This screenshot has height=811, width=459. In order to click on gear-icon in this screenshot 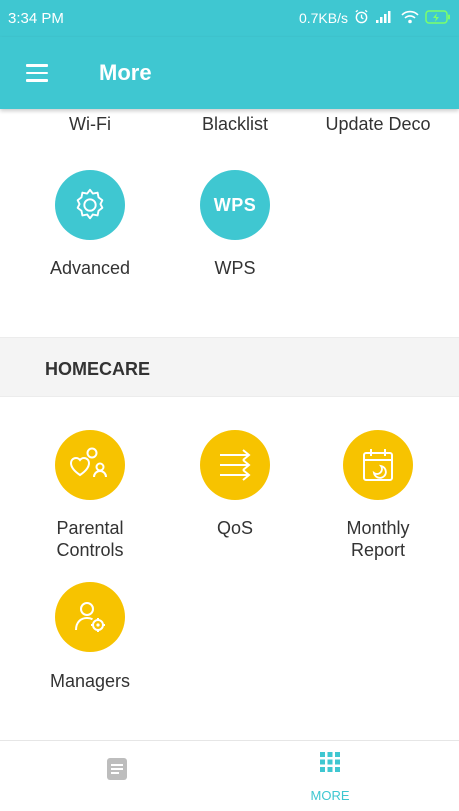, I will do `click(90, 205)`.